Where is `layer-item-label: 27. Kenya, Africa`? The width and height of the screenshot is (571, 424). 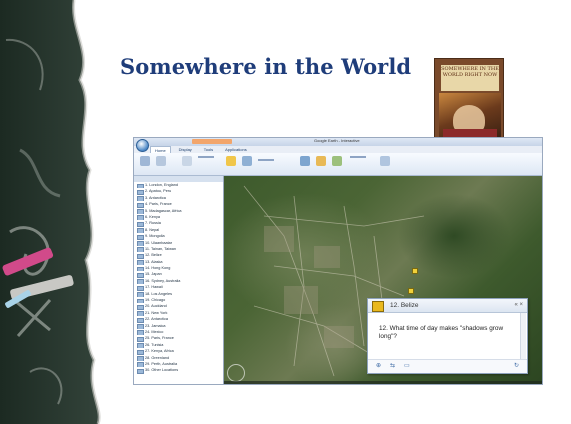 layer-item-label: 27. Kenya, Africa is located at coordinates (159, 351).